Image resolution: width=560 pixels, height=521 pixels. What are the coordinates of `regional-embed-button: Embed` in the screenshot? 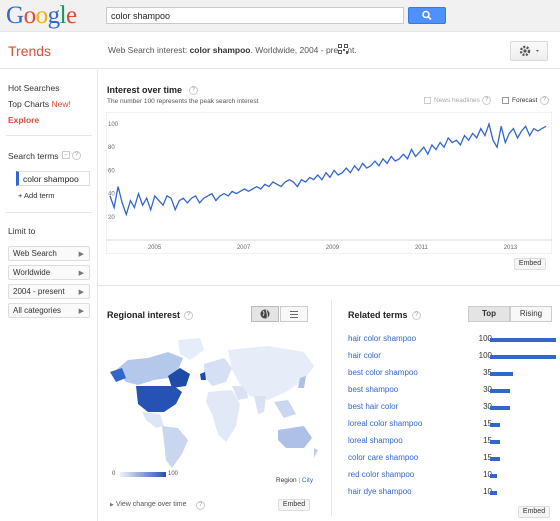 It's located at (294, 505).